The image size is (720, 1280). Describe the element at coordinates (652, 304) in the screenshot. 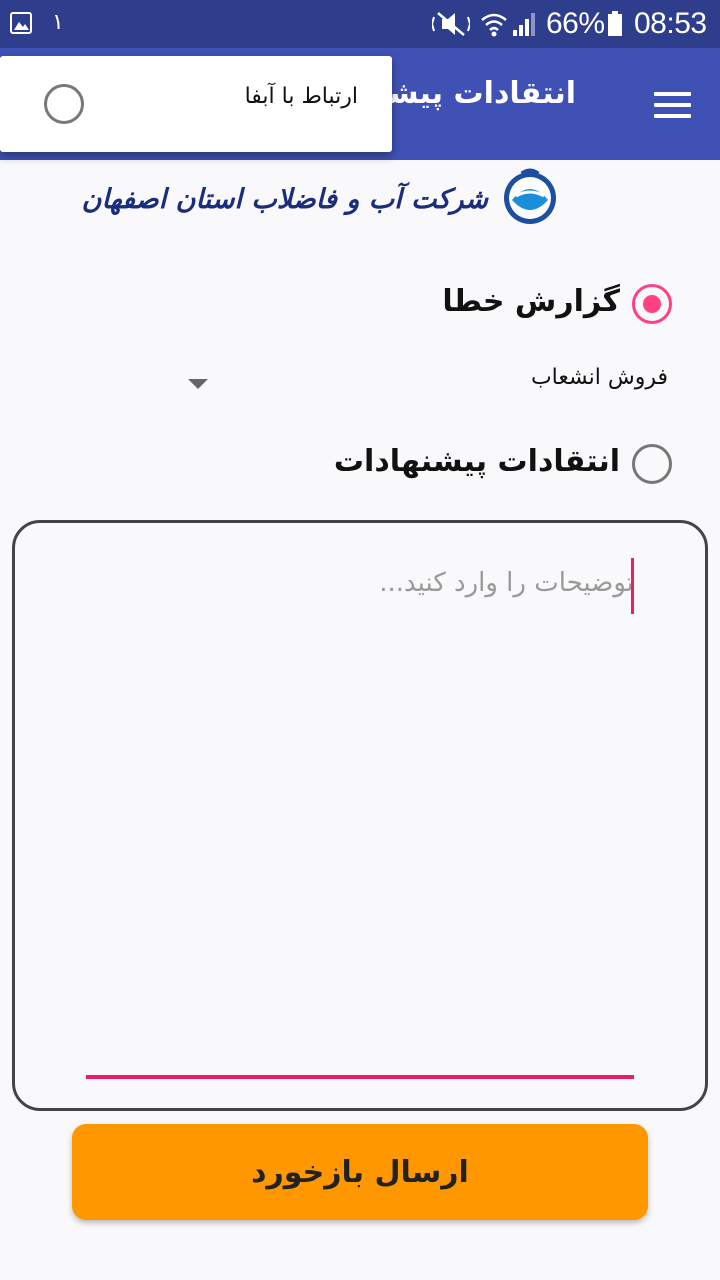

I see `error-report-radio` at that location.